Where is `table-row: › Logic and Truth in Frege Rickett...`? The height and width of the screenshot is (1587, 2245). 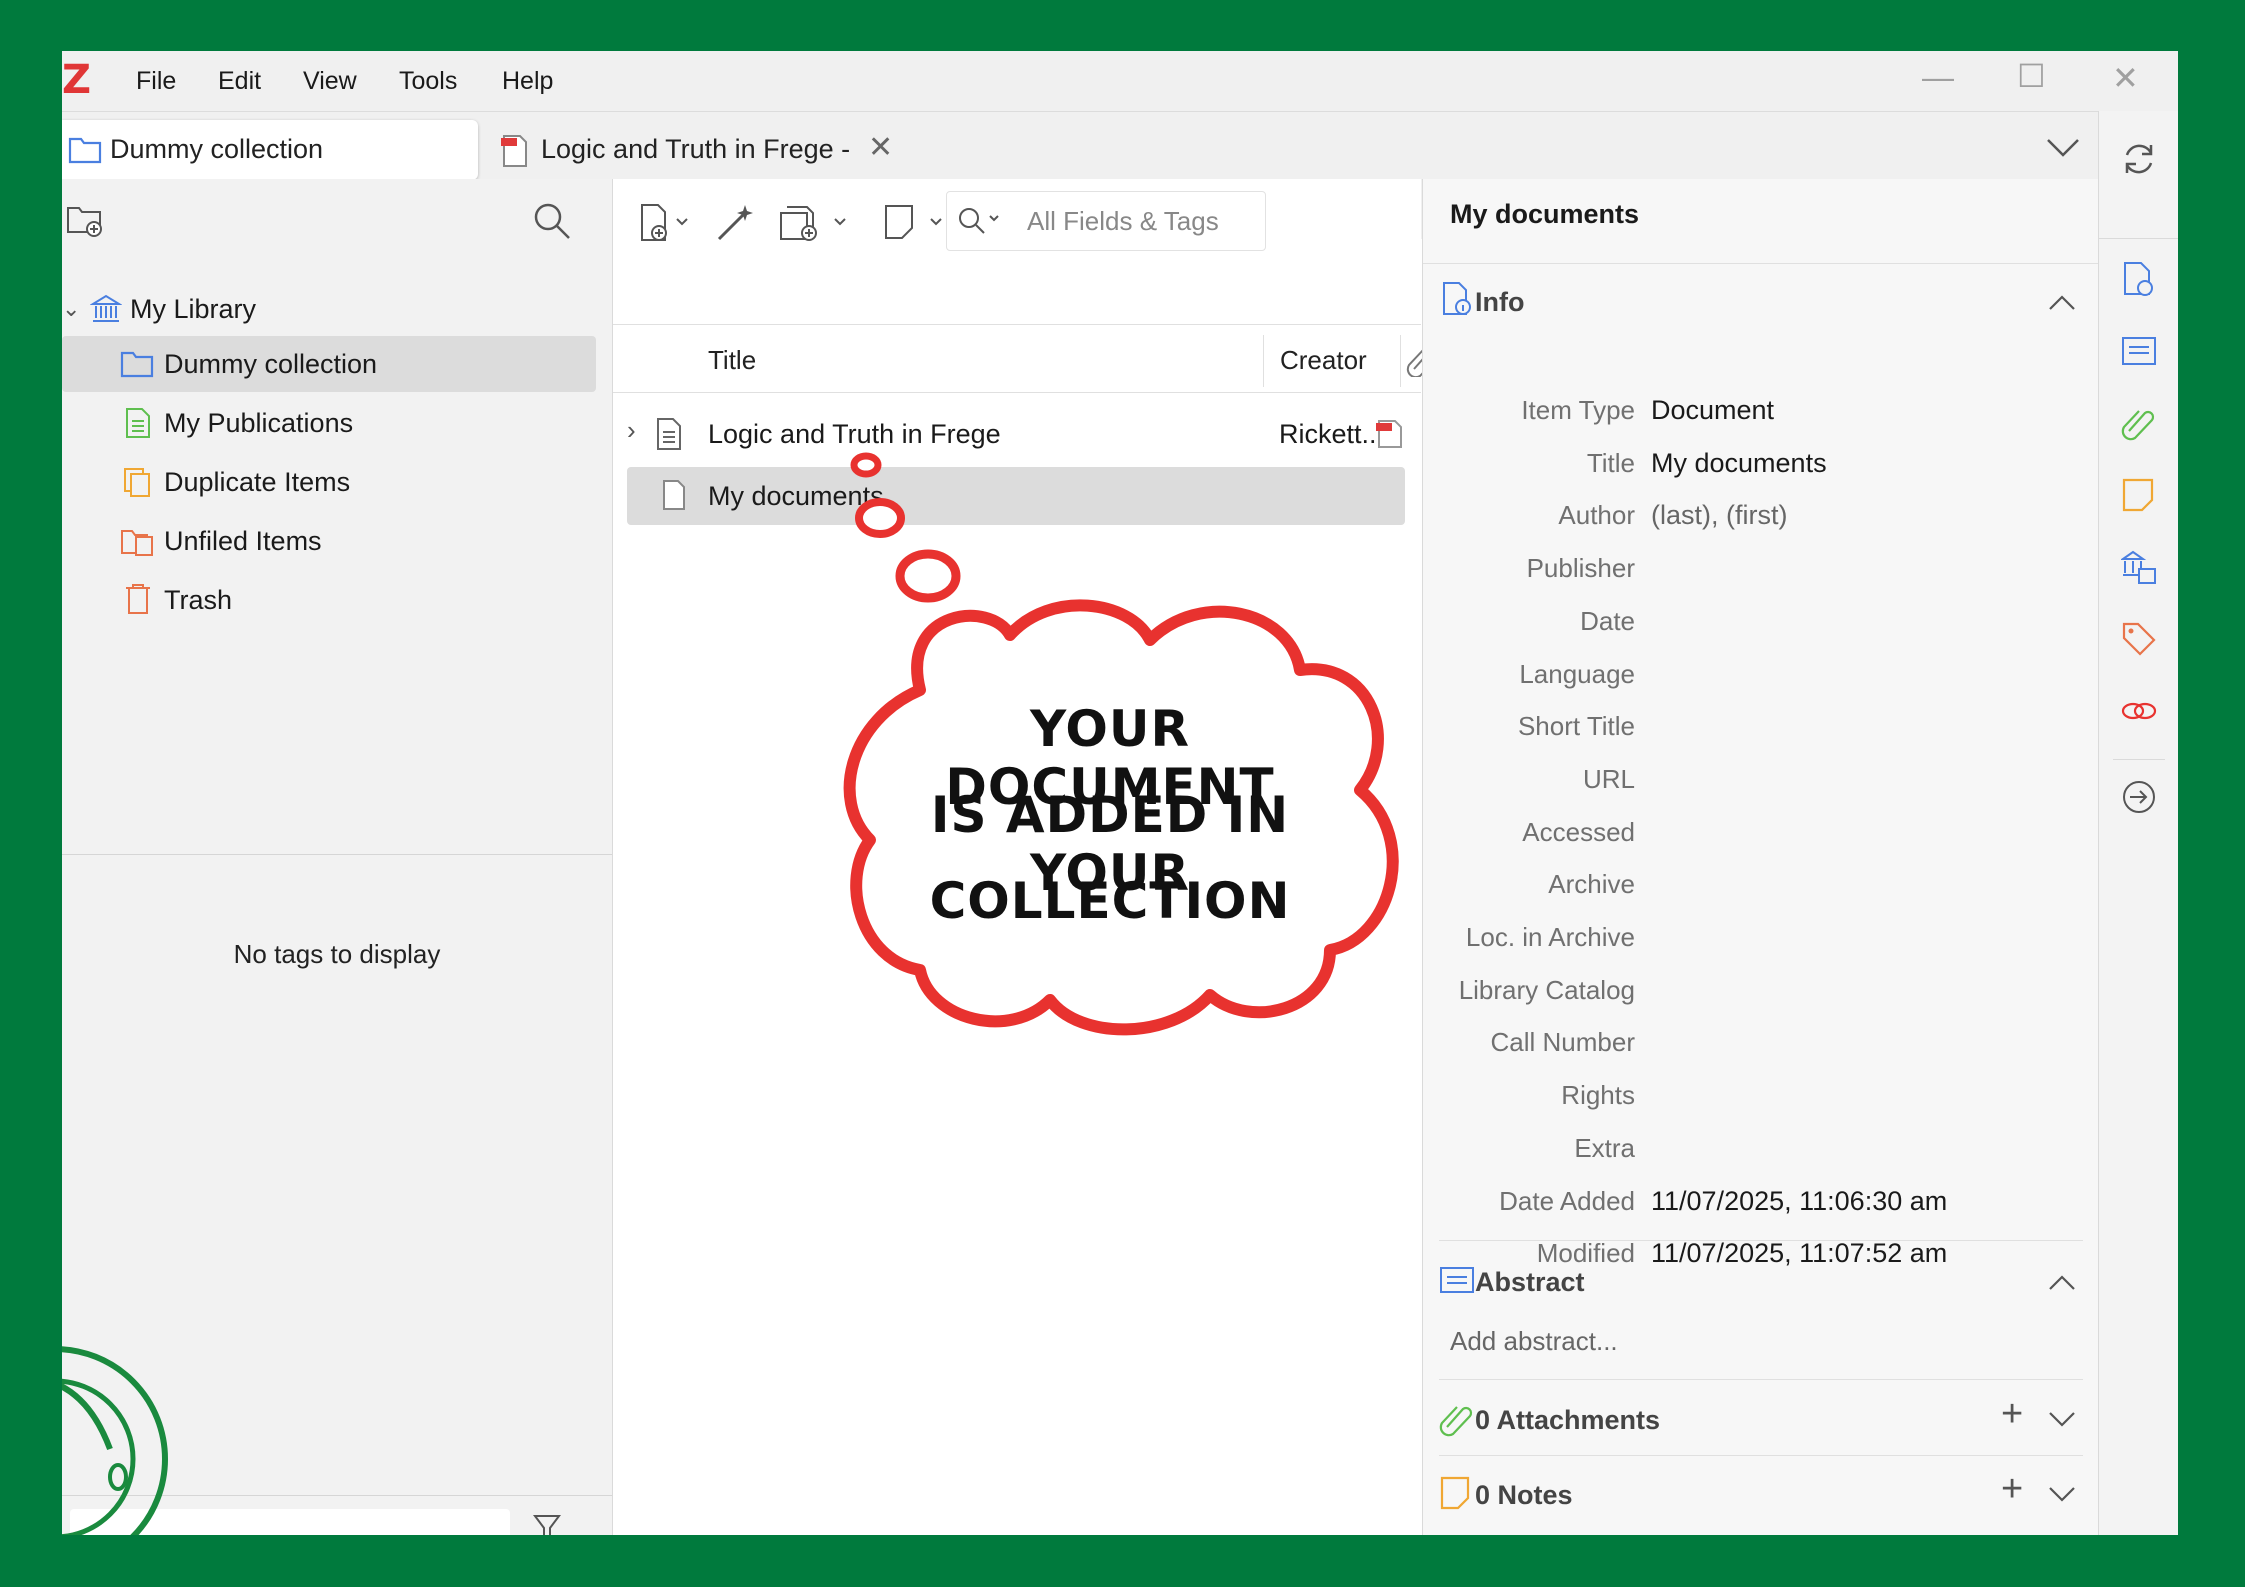 table-row: › Logic and Truth in Frege Rickett... is located at coordinates (1017, 435).